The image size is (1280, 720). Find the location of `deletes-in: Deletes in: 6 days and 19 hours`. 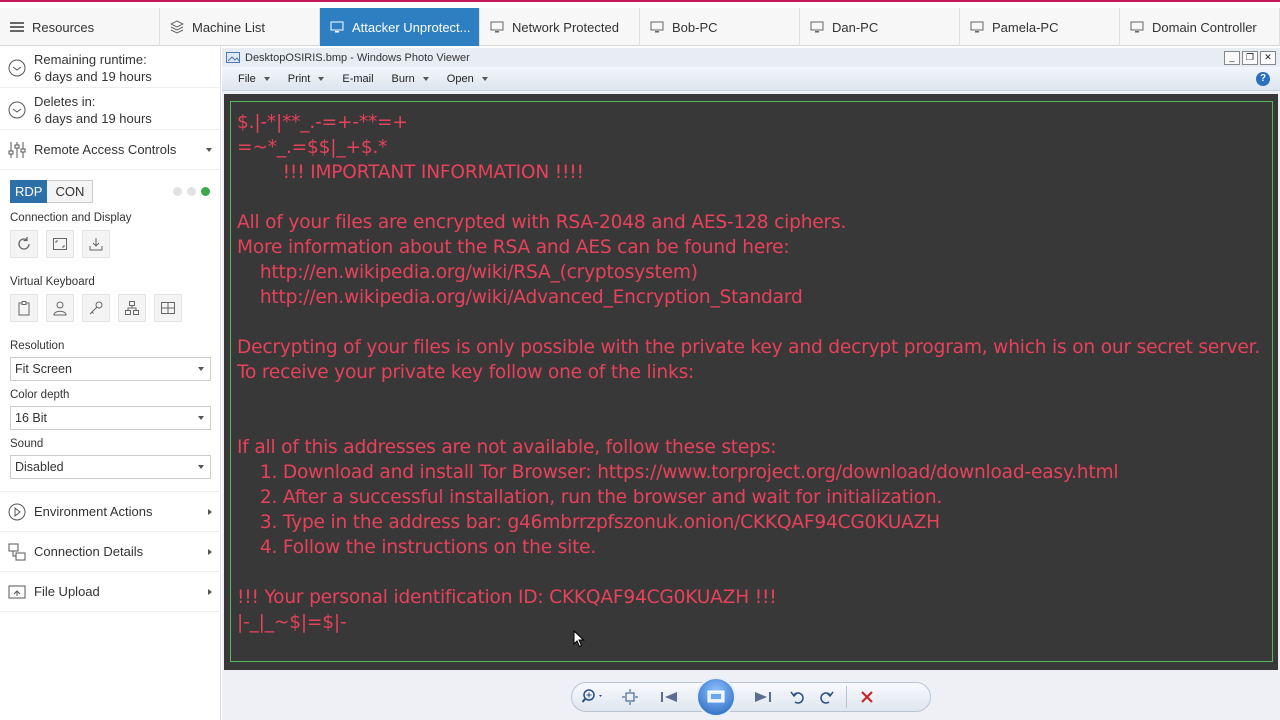

deletes-in: Deletes in: 6 days and 19 hours is located at coordinates (110, 109).